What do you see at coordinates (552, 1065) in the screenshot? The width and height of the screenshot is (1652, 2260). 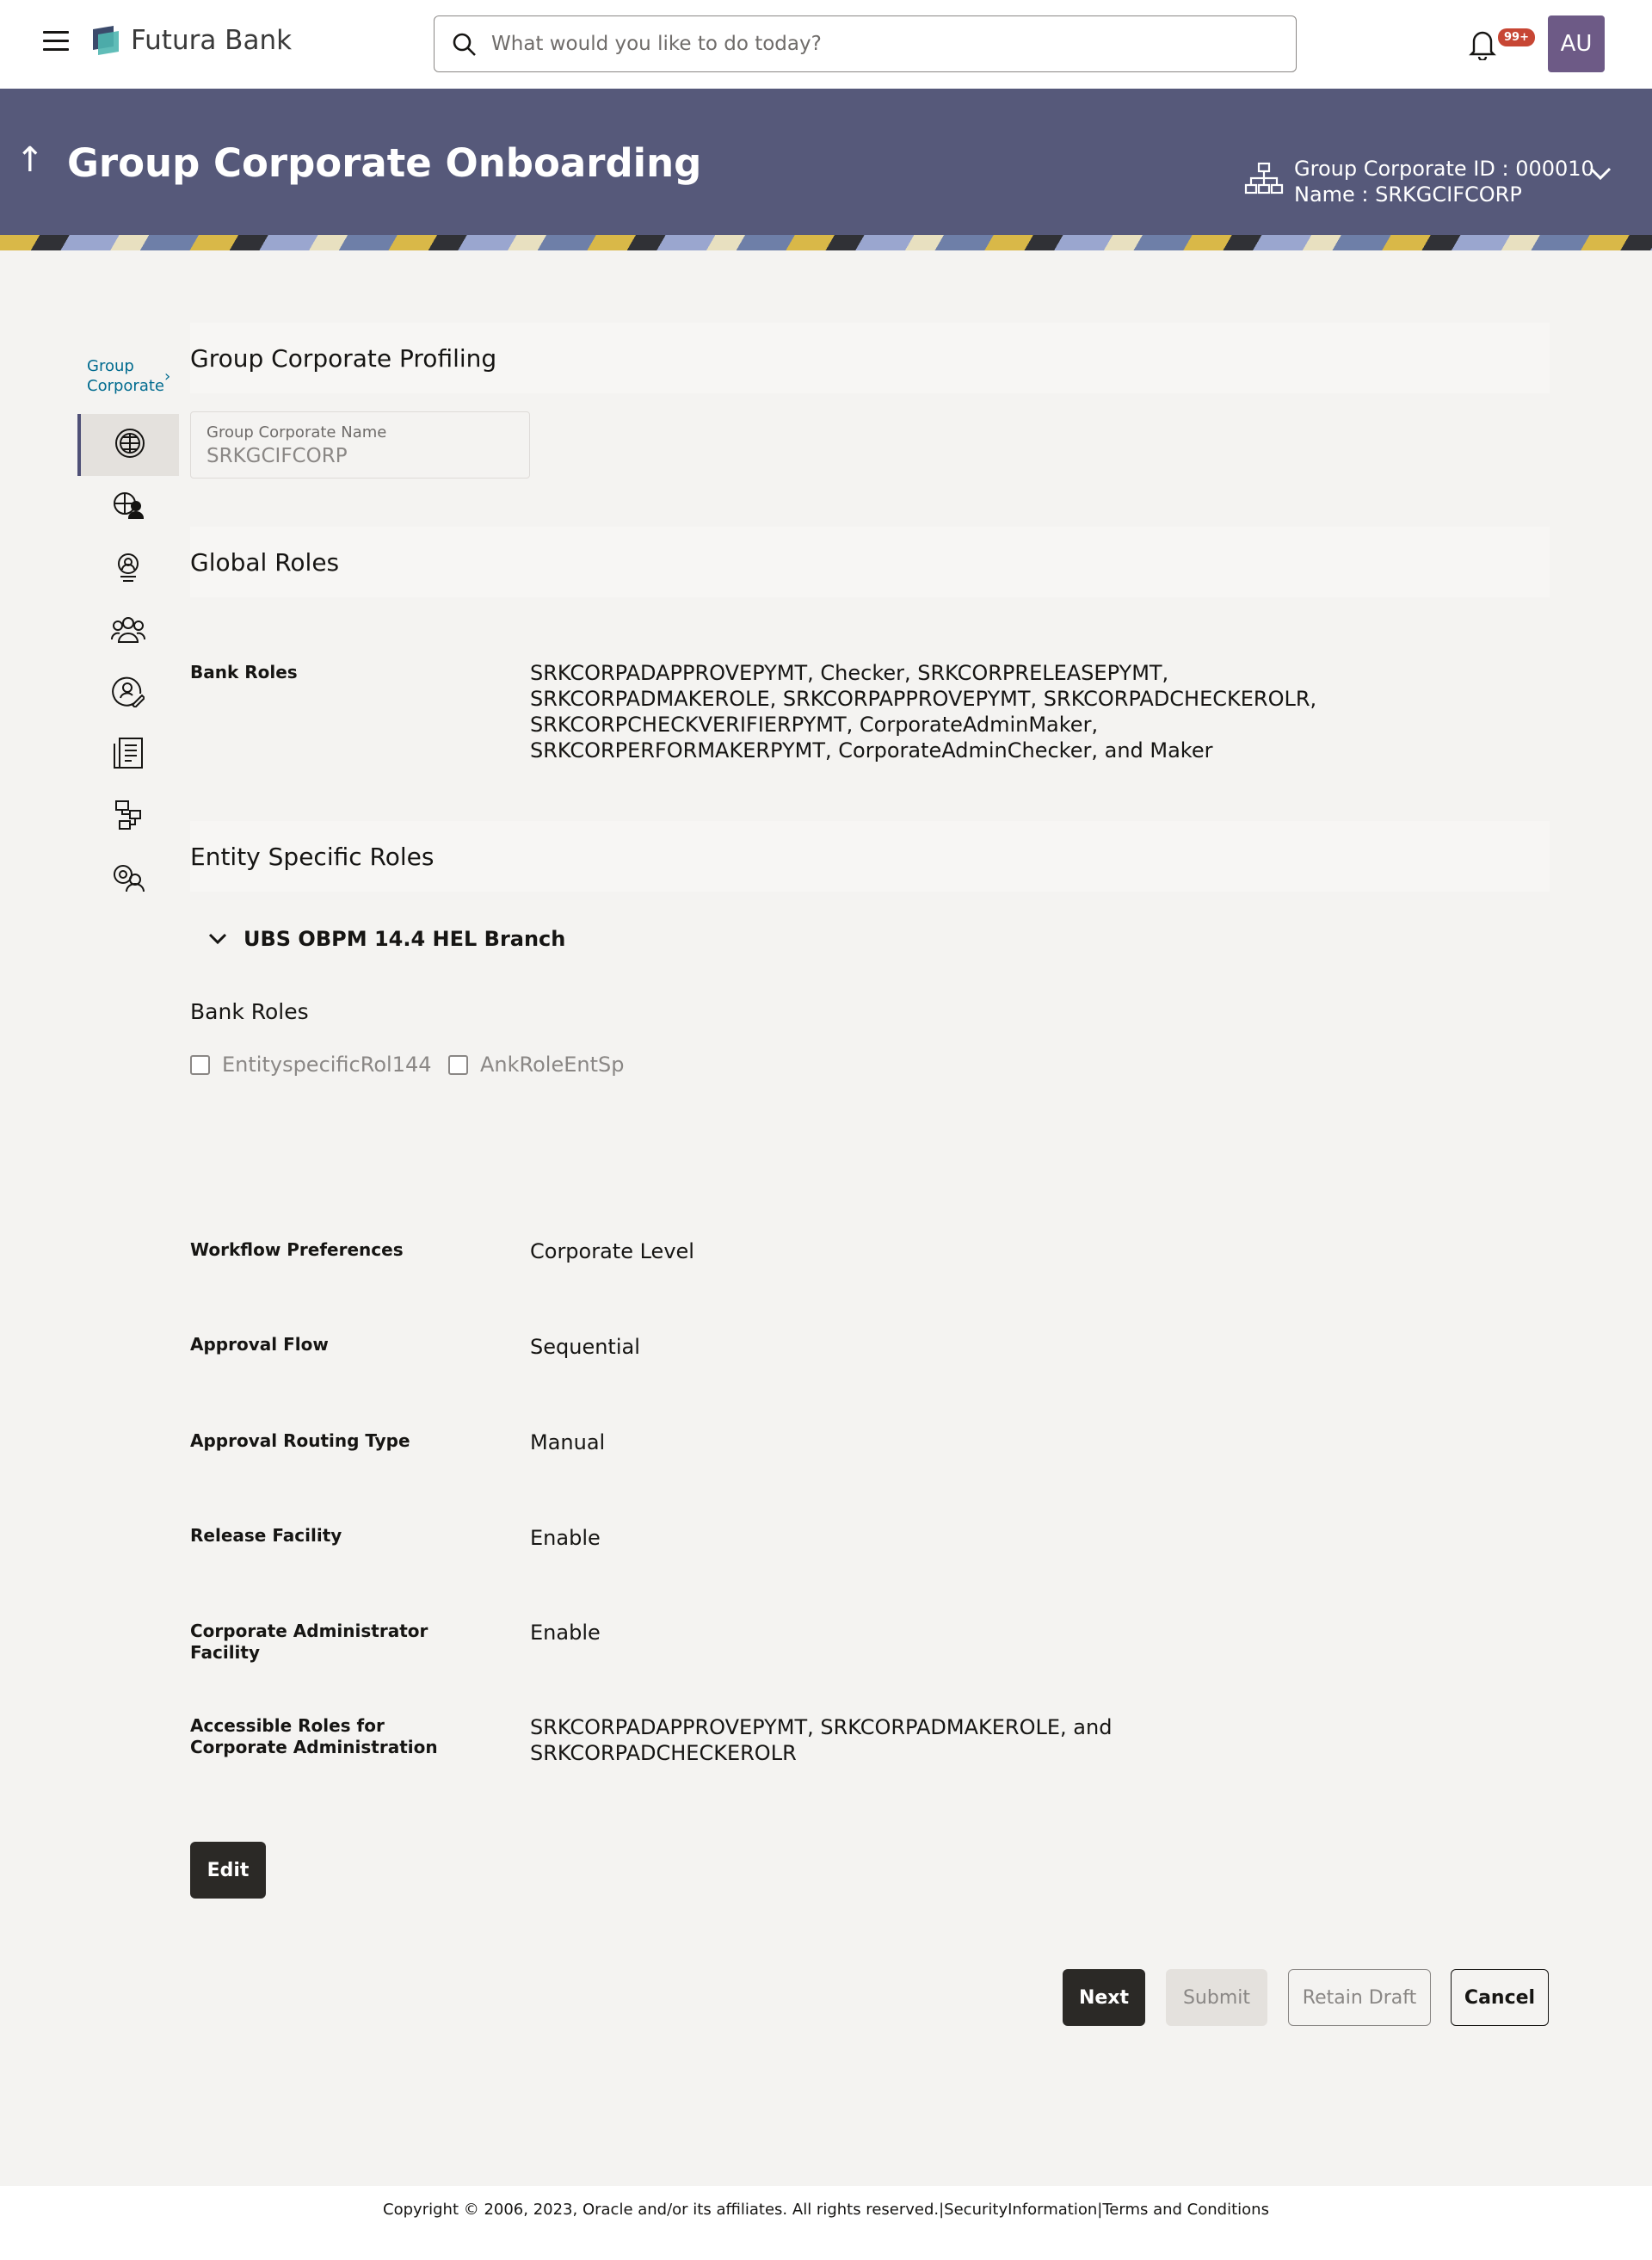 I see `checkbox-label: AnkRoleEntSp` at bounding box center [552, 1065].